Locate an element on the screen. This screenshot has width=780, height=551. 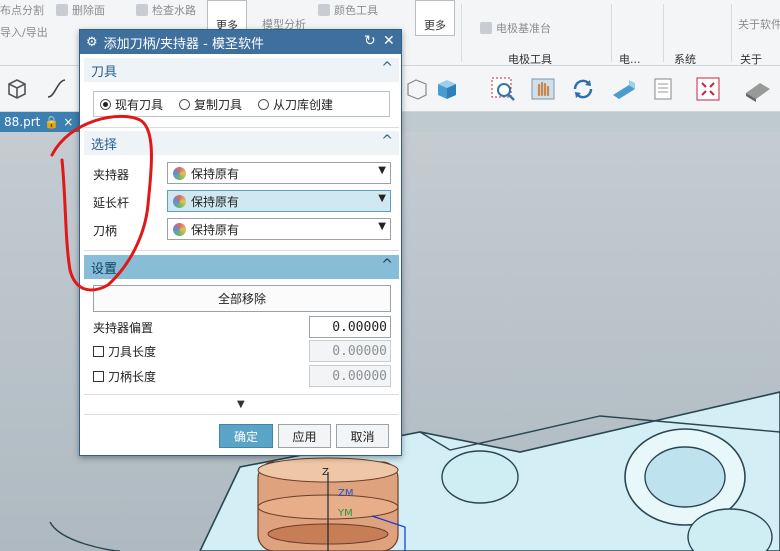
section-select-header: 选择 ^ is located at coordinates (241, 143).